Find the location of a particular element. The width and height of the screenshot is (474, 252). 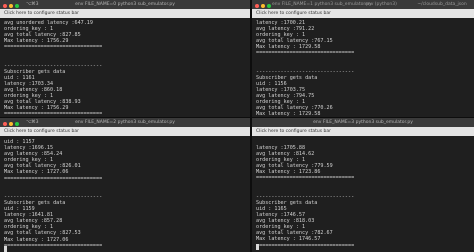

pane-title: env FILE_NAME=0 python3 sub_emulator.py is located at coordinates (125, 4).